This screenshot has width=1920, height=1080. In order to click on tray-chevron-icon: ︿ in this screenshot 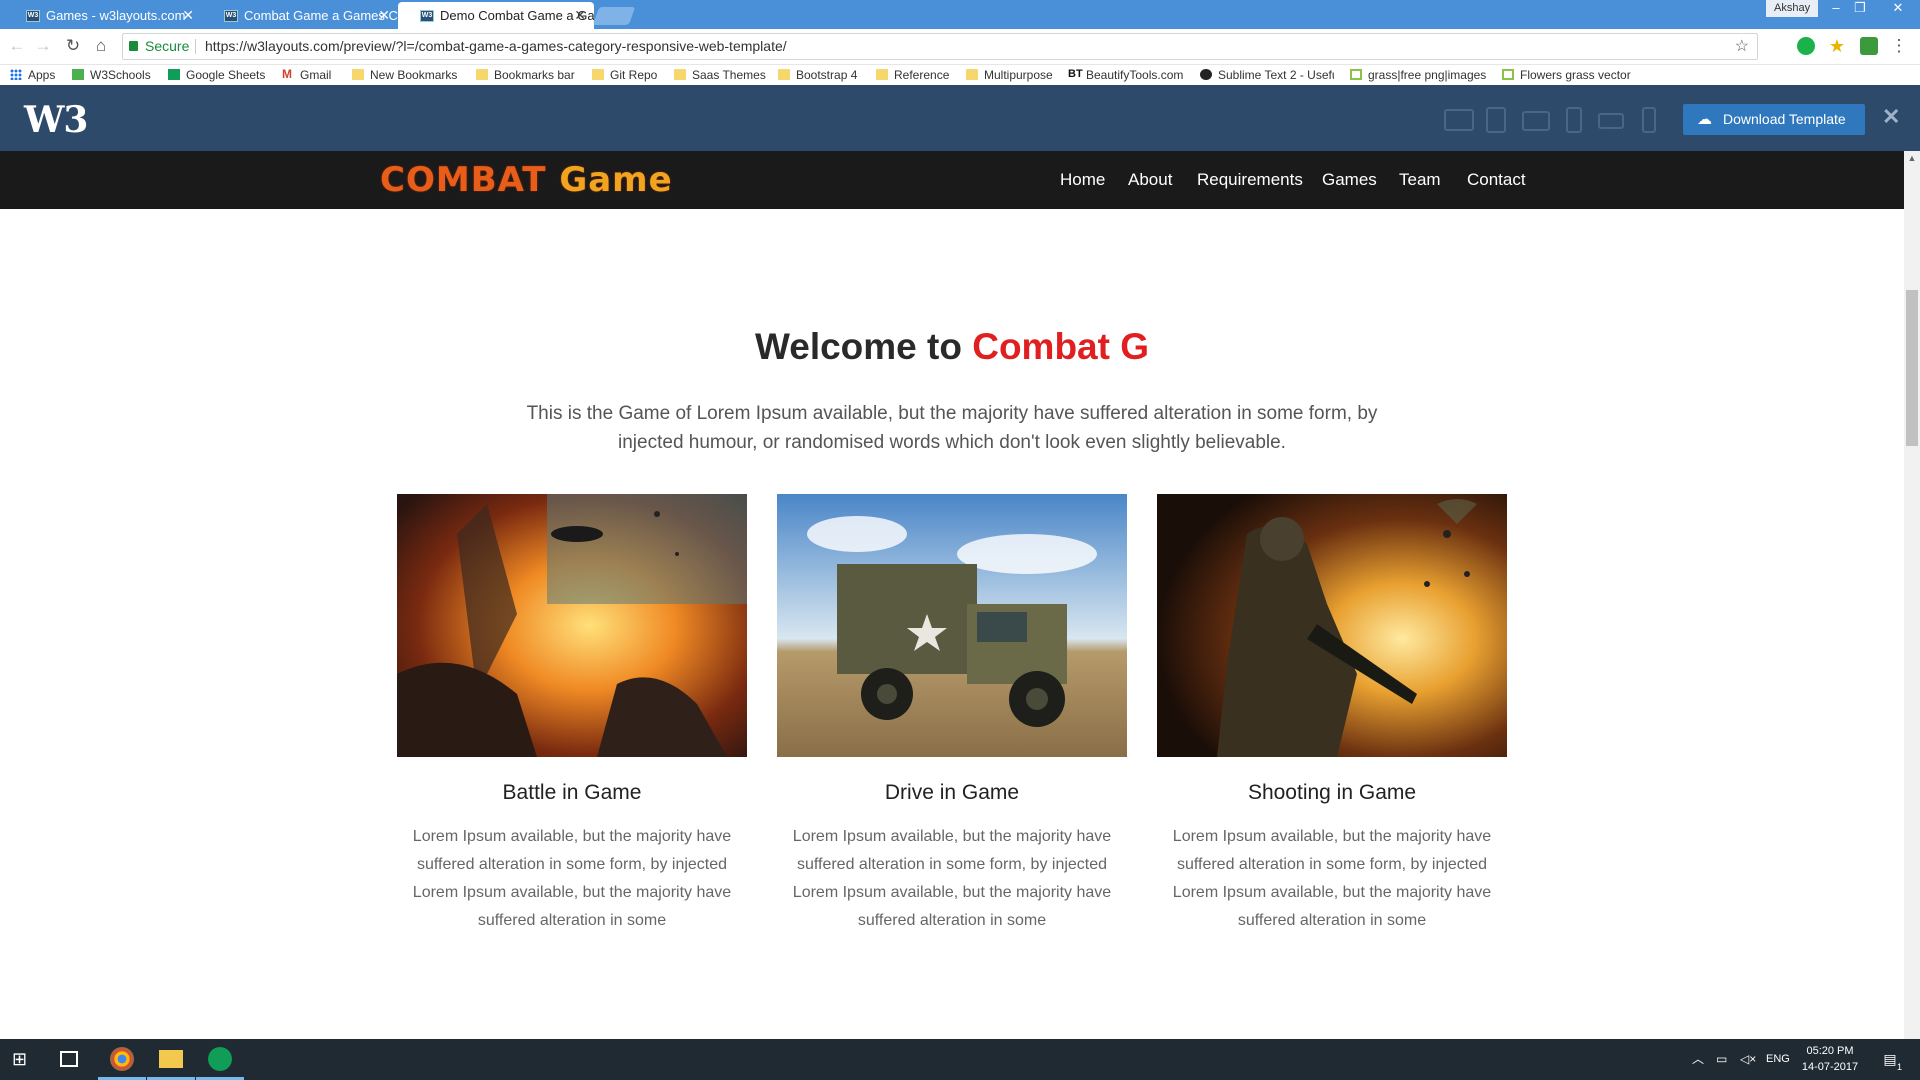, I will do `click(1698, 1059)`.